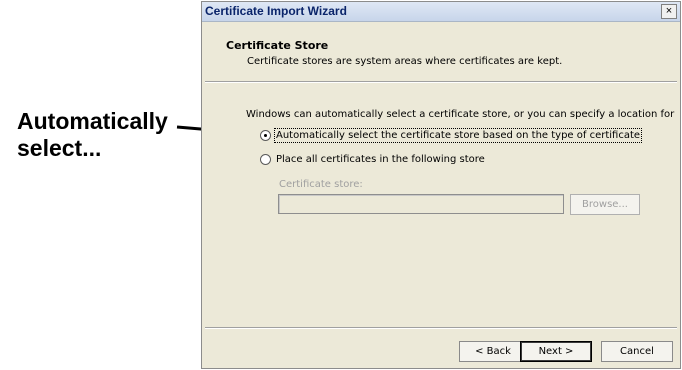 This screenshot has height=370, width=682. What do you see at coordinates (421, 204) in the screenshot?
I see `certificate-store-field` at bounding box center [421, 204].